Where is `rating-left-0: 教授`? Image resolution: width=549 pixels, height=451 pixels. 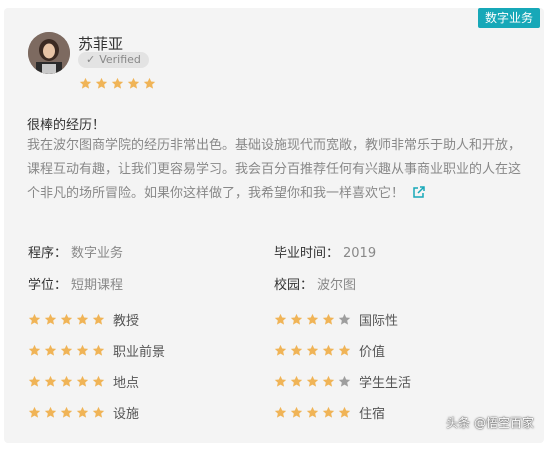
rating-left-0: 教授 is located at coordinates (83, 319).